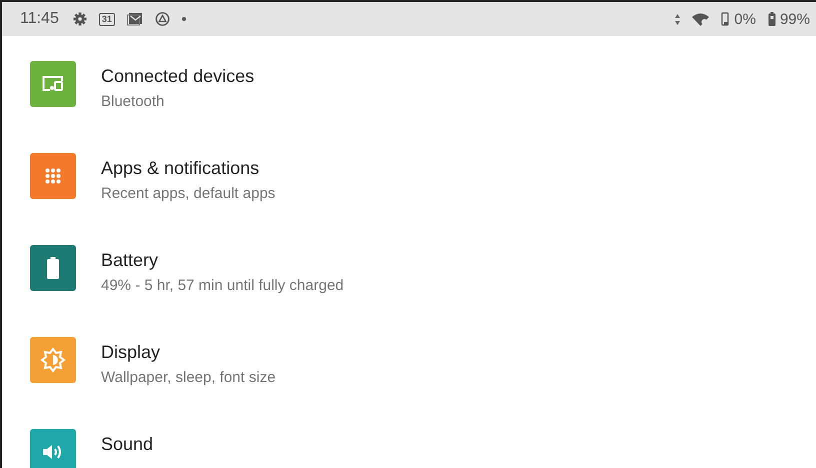 This screenshot has width=816, height=468. Describe the element at coordinates (772, 19) in the screenshot. I see `battery-icon` at that location.